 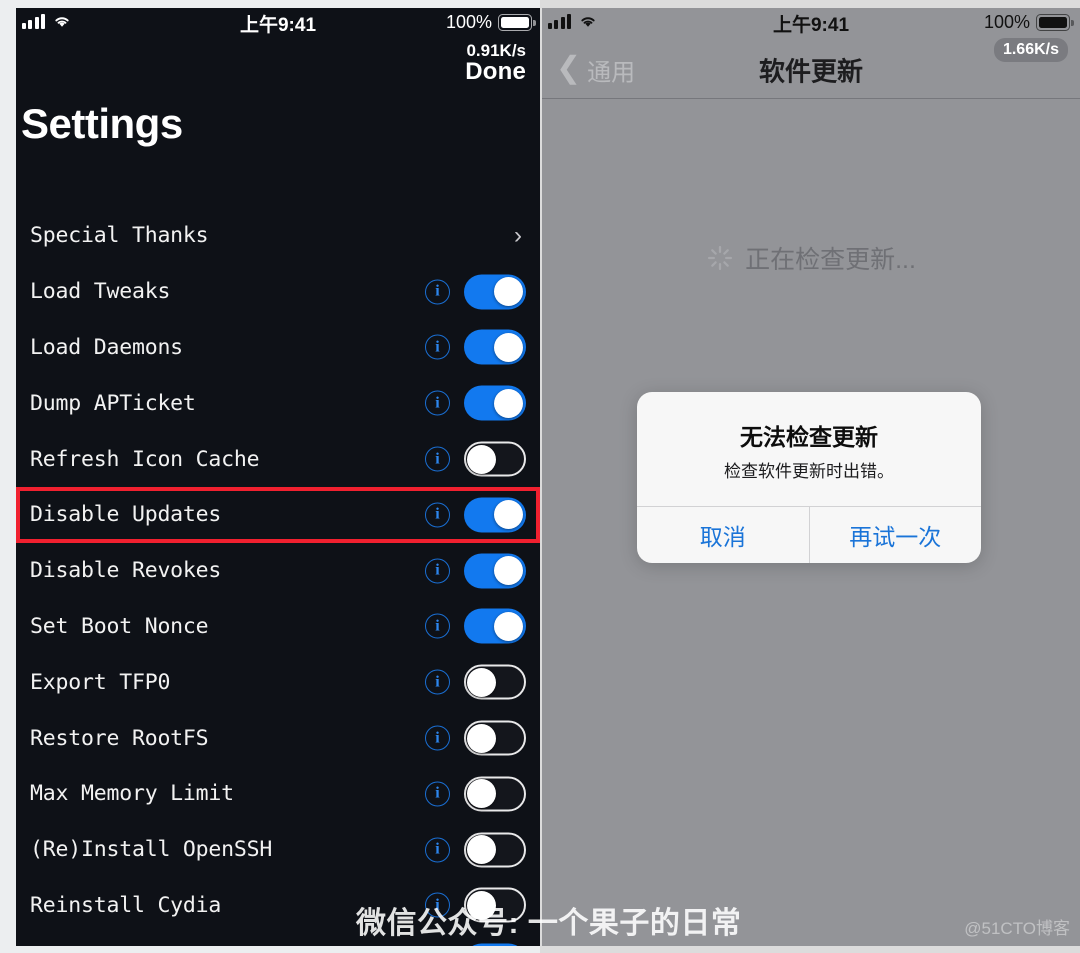 What do you see at coordinates (119, 626) in the screenshot?
I see `settings-row-label: Set Boot Nonce` at bounding box center [119, 626].